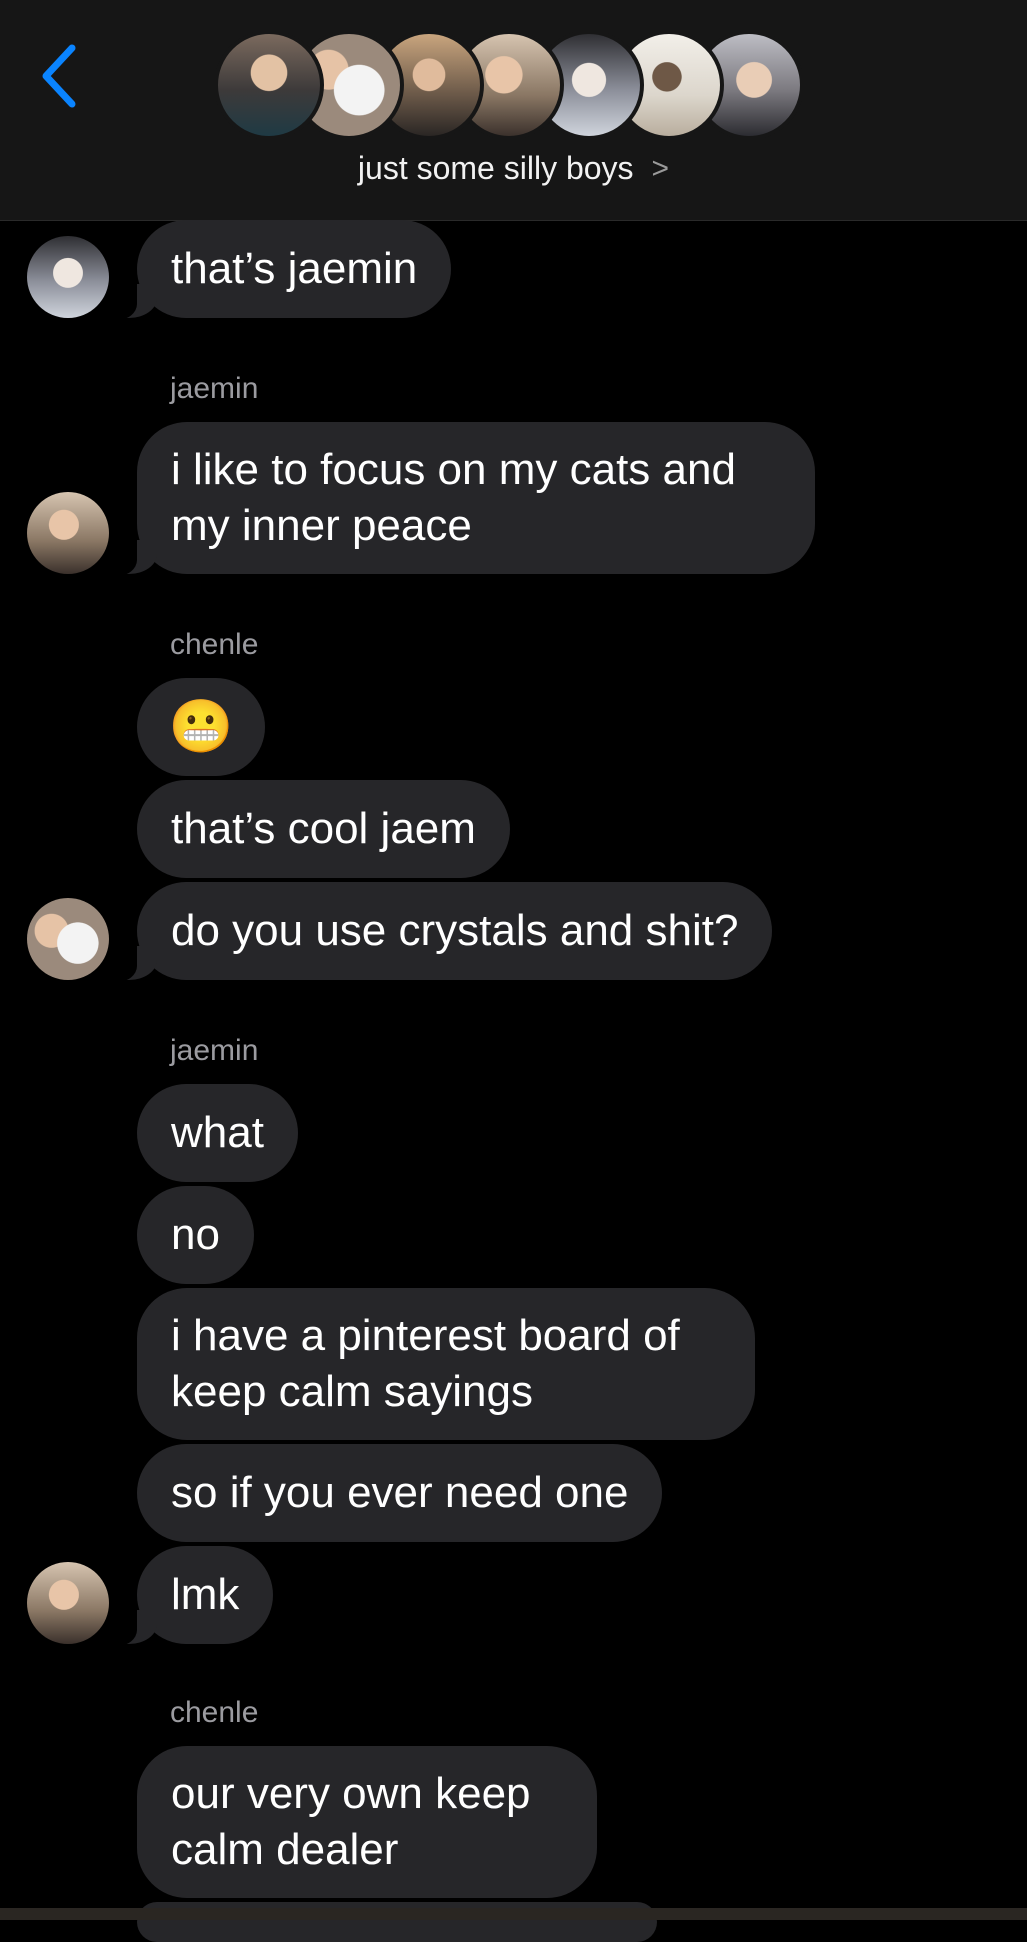  I want to click on message-bubble: what, so click(217, 1133).